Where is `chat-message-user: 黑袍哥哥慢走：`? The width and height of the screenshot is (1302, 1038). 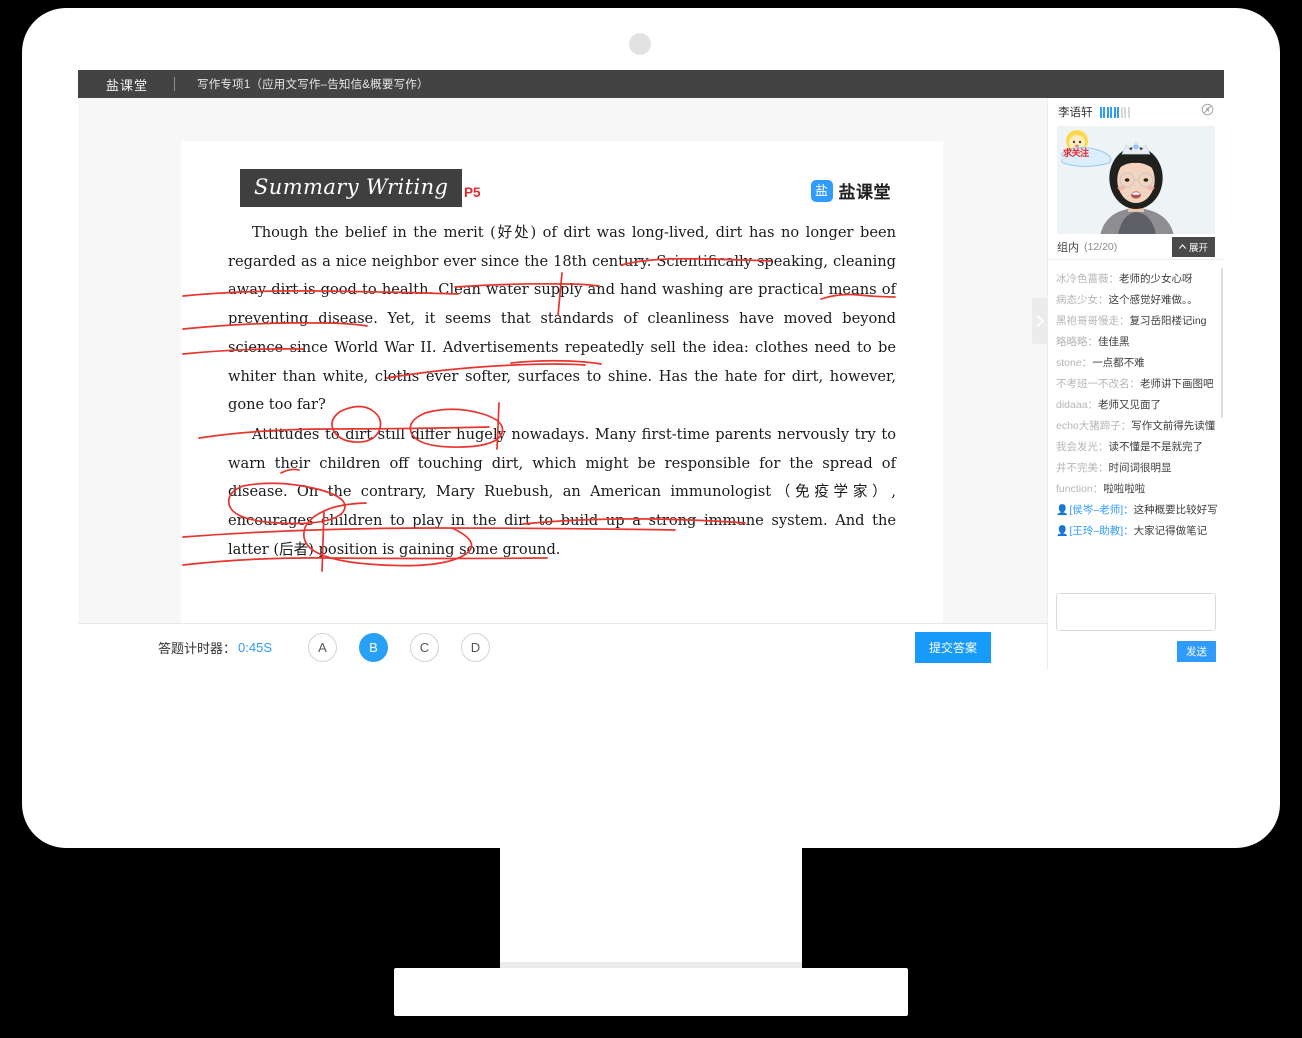 chat-message-user: 黑袍哥哥慢走： is located at coordinates (1093, 321).